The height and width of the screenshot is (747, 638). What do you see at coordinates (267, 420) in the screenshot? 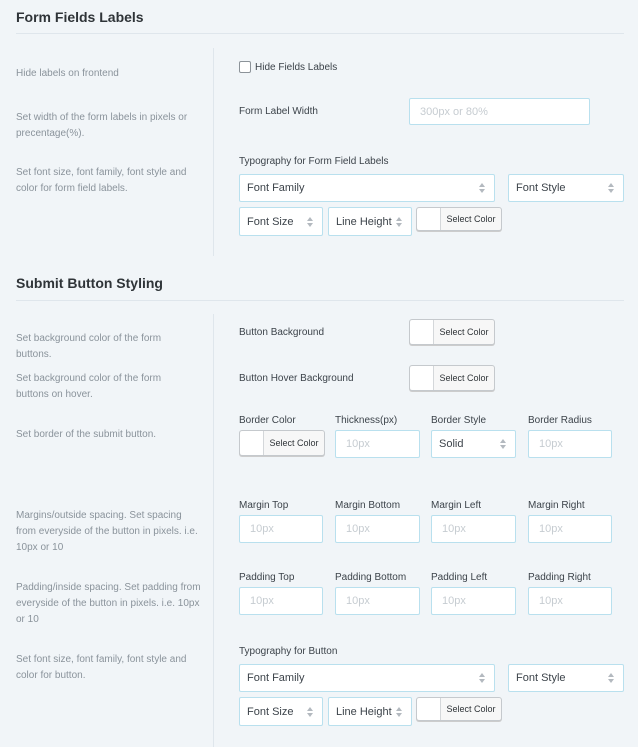
I see `border-color-label: Border Color` at bounding box center [267, 420].